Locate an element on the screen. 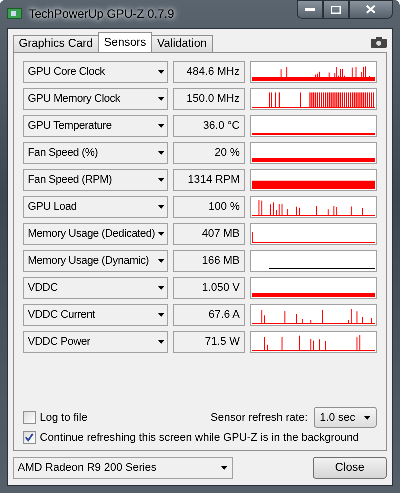  sensor-dropdown: GPU Temperature is located at coordinates (95, 126).